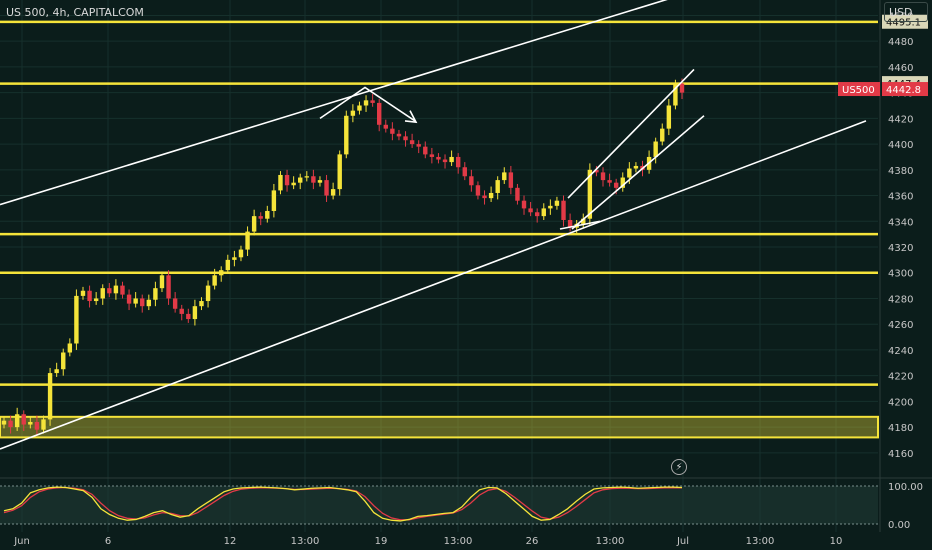 The height and width of the screenshot is (550, 932). What do you see at coordinates (900, 119) in the screenshot?
I see `y-tick-label: 4420` at bounding box center [900, 119].